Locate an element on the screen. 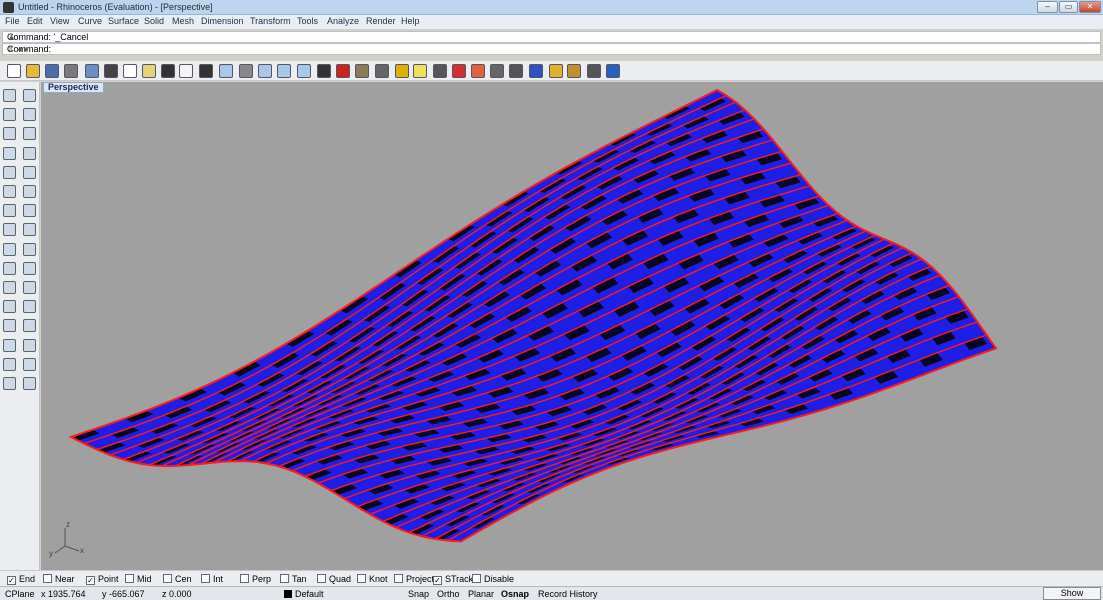  menu-edit: Edit is located at coordinates (35, 21).